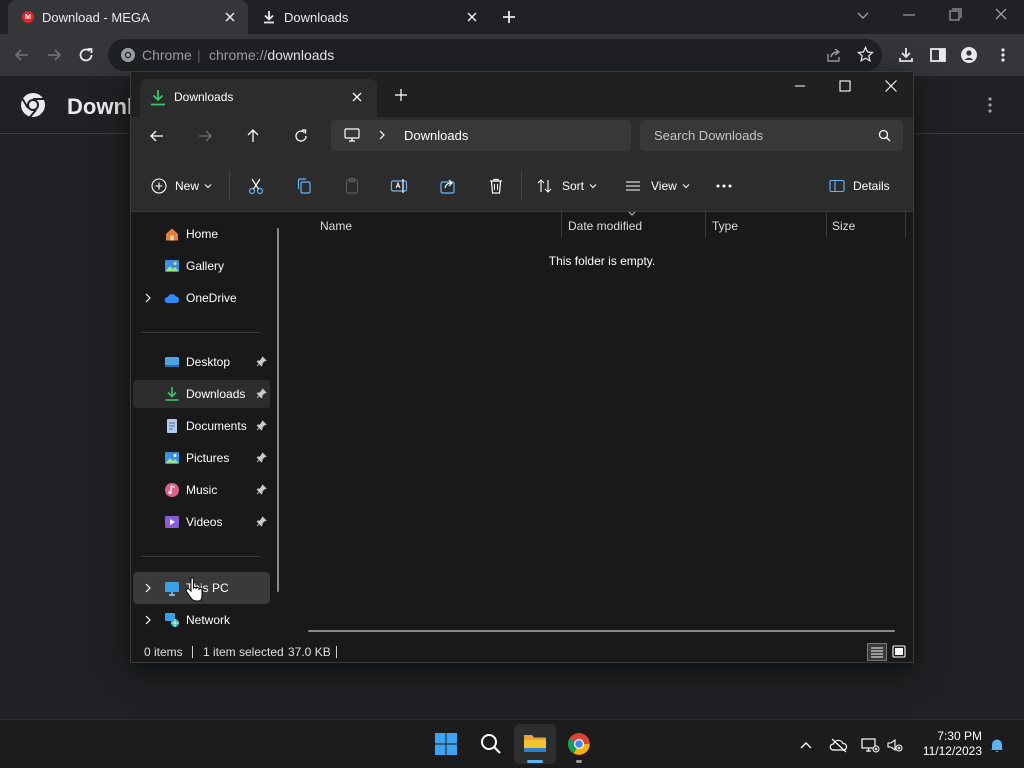  Describe the element at coordinates (316, 17) in the screenshot. I see `tab-title: Downloads` at that location.